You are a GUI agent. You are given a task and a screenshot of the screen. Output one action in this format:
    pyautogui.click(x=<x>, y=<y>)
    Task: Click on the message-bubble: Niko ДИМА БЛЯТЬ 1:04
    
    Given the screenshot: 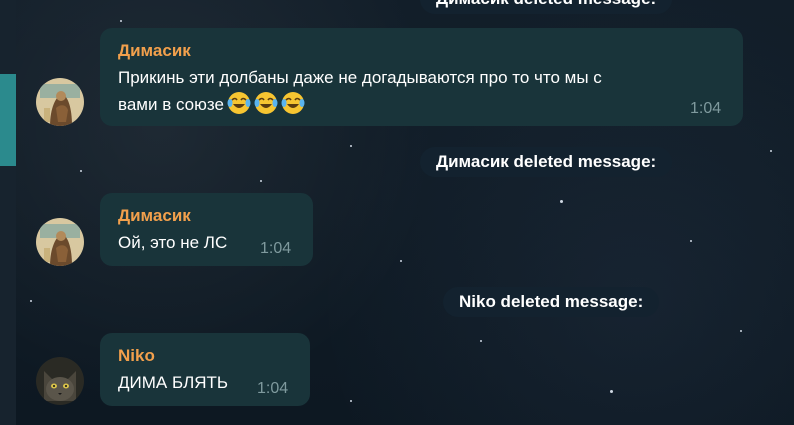 What is the action you would take?
    pyautogui.click(x=205, y=369)
    